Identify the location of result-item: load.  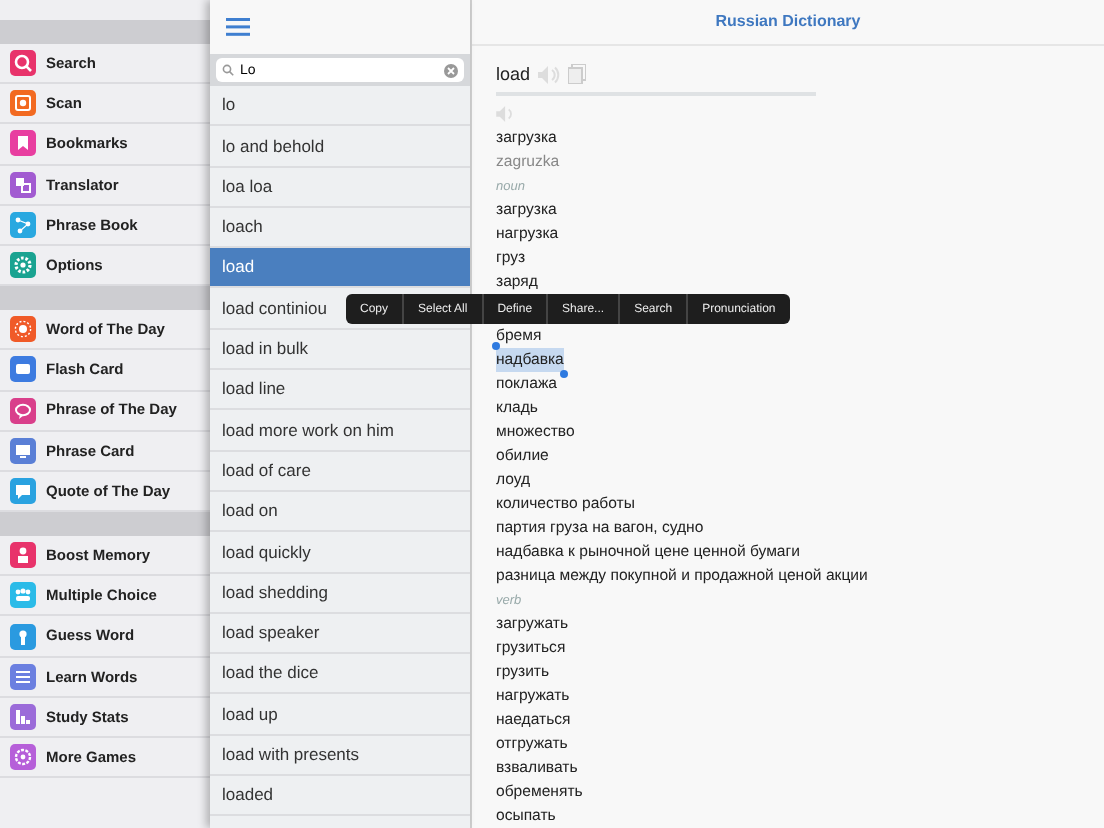
(340, 268).